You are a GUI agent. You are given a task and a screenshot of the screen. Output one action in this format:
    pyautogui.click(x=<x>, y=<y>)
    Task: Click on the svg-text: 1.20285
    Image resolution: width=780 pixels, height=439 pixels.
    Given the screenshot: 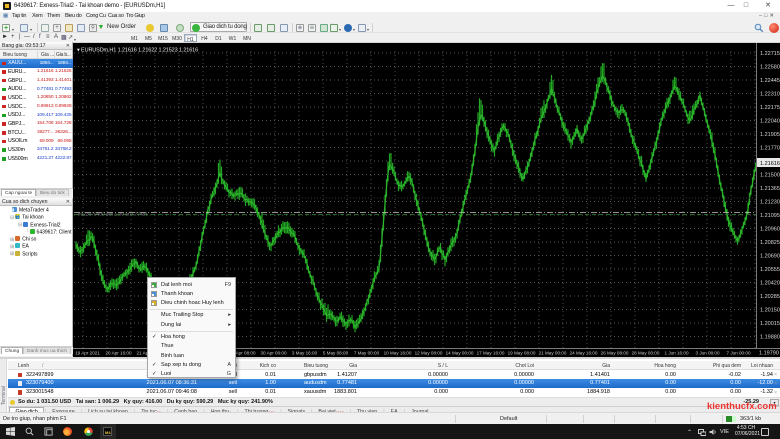 What is the action you would take?
    pyautogui.click(x=770, y=297)
    